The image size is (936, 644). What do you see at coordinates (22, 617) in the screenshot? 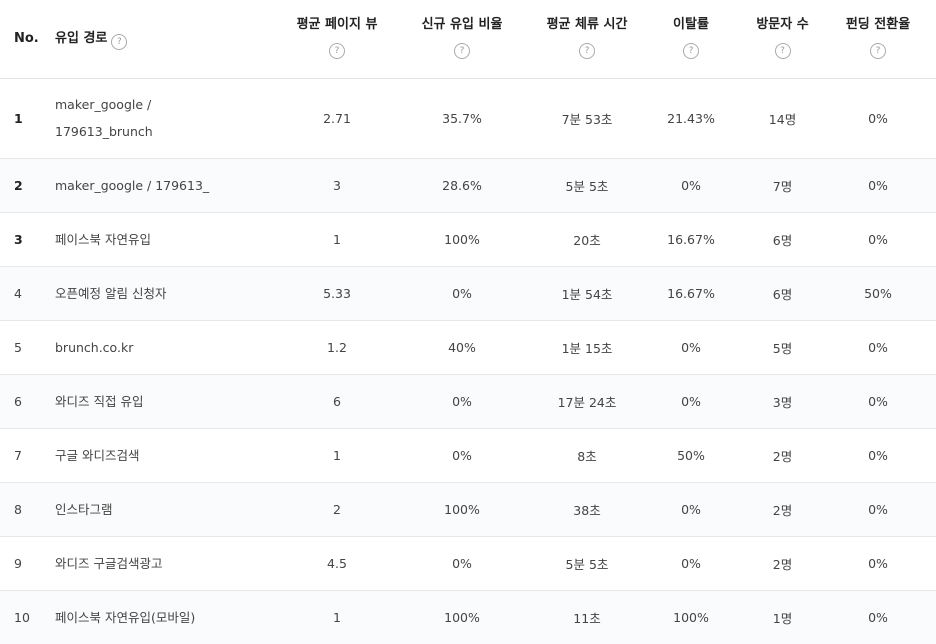
I see `row-no: 10` at bounding box center [22, 617].